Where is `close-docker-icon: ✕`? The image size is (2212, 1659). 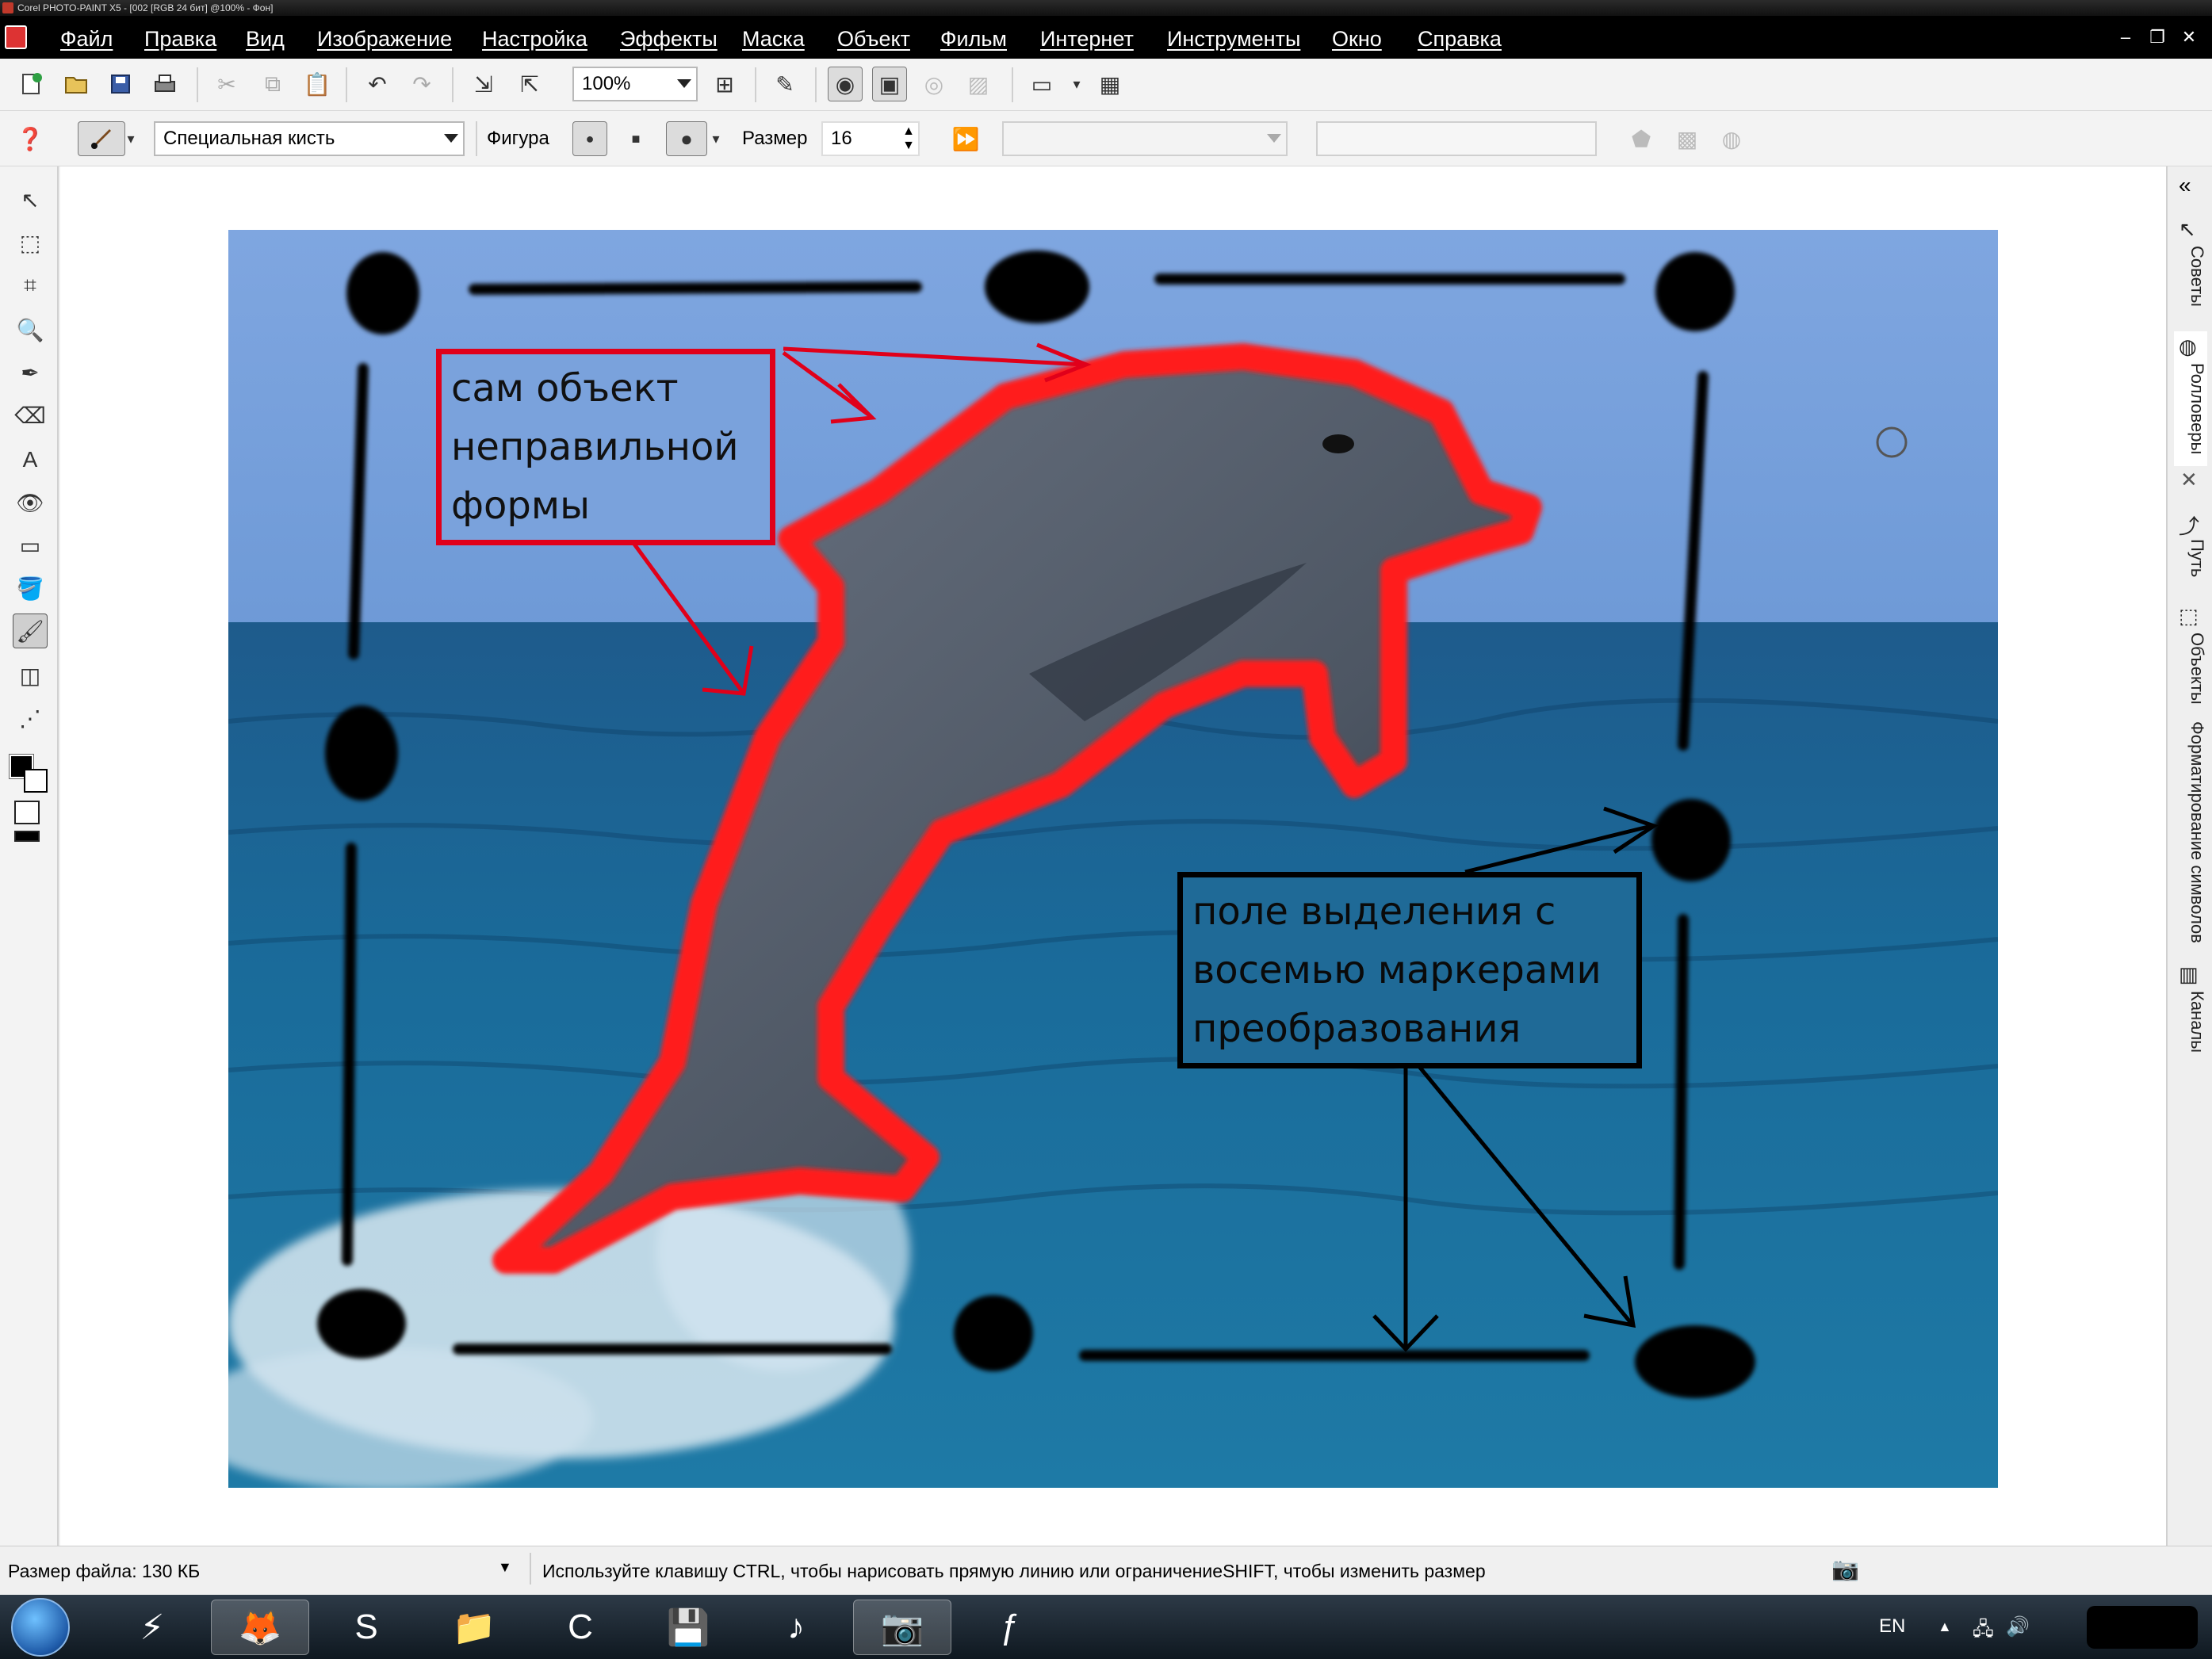
close-docker-icon: ✕ is located at coordinates (2189, 480).